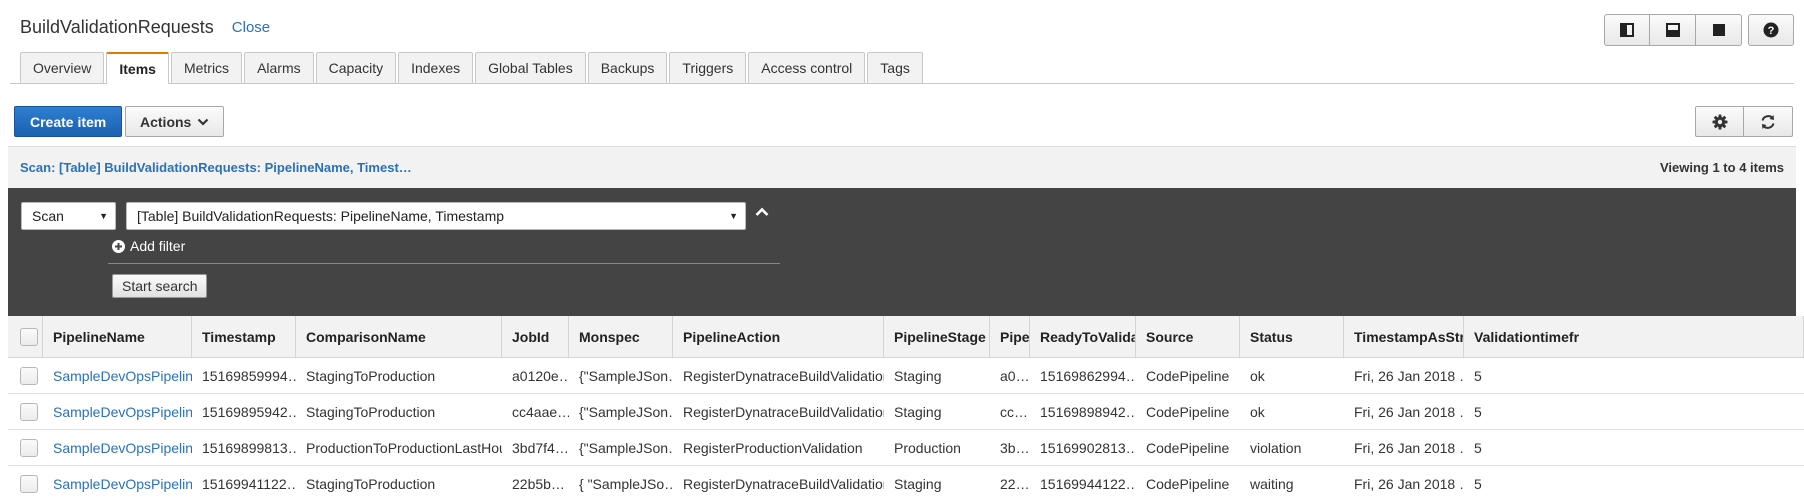  Describe the element at coordinates (927, 447) in the screenshot. I see `cell-pipelinestage: Production` at that location.